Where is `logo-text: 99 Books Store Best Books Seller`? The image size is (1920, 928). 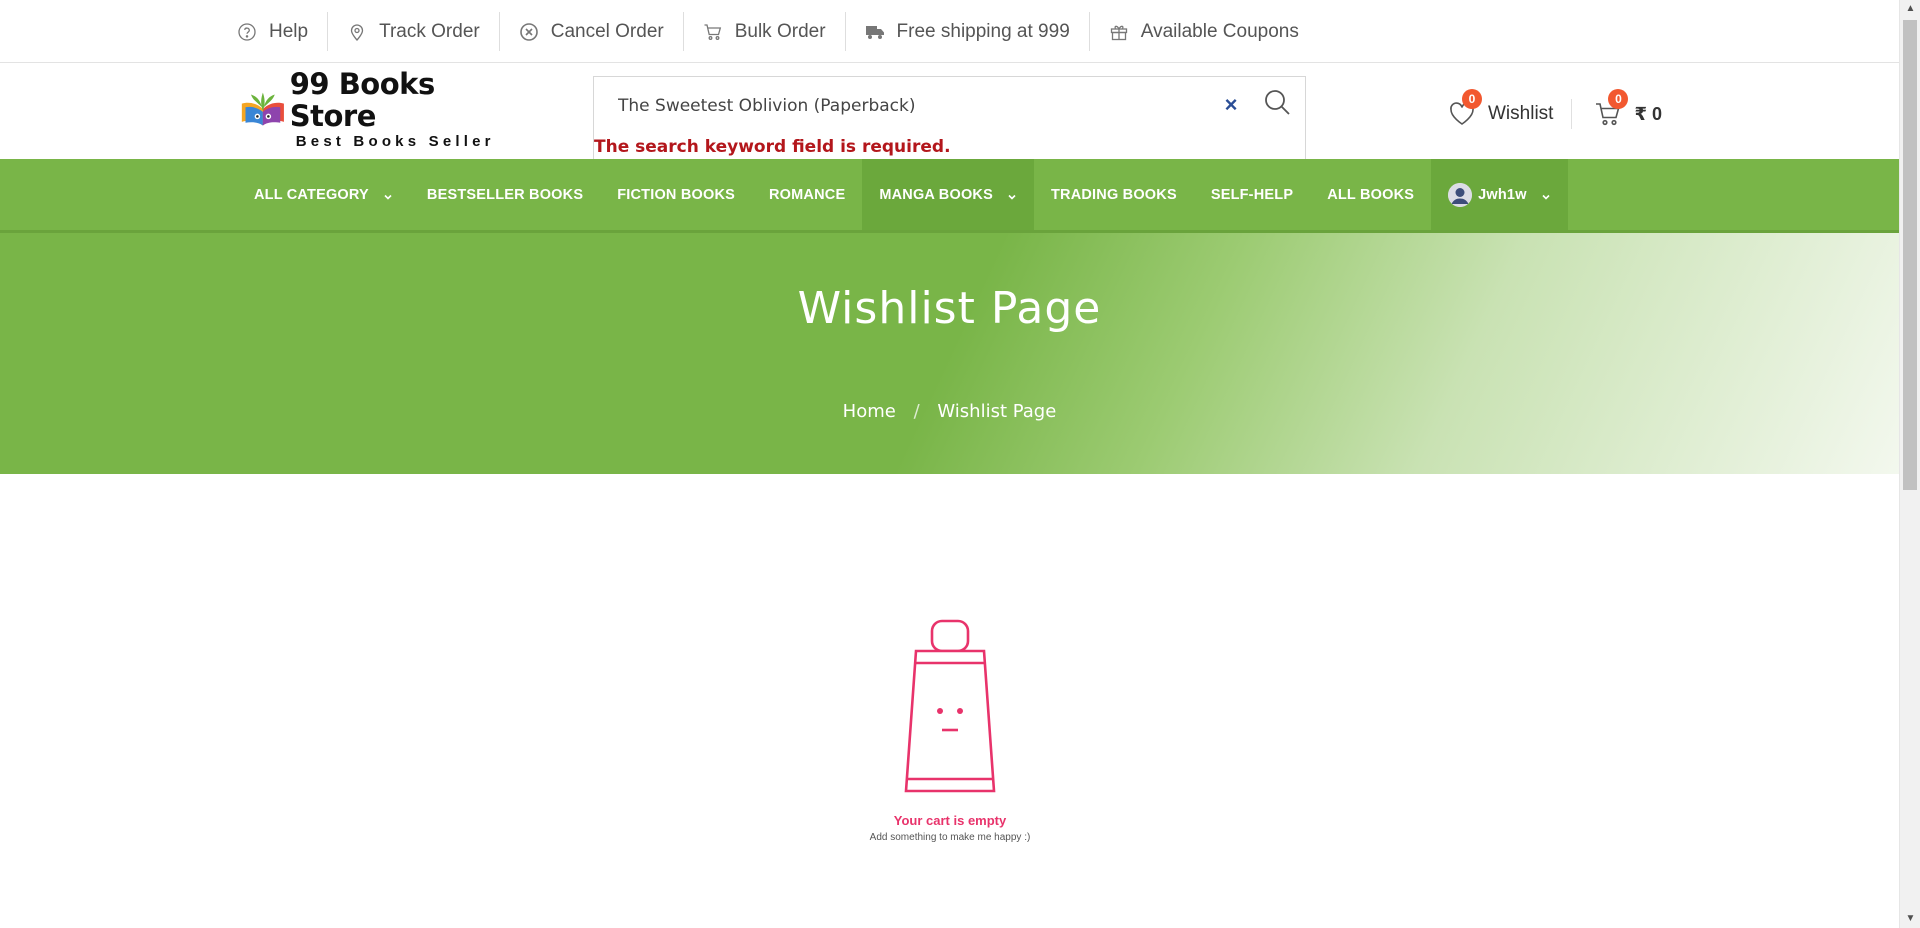 logo-text: 99 Books Store Best Books Seller is located at coordinates (400, 110).